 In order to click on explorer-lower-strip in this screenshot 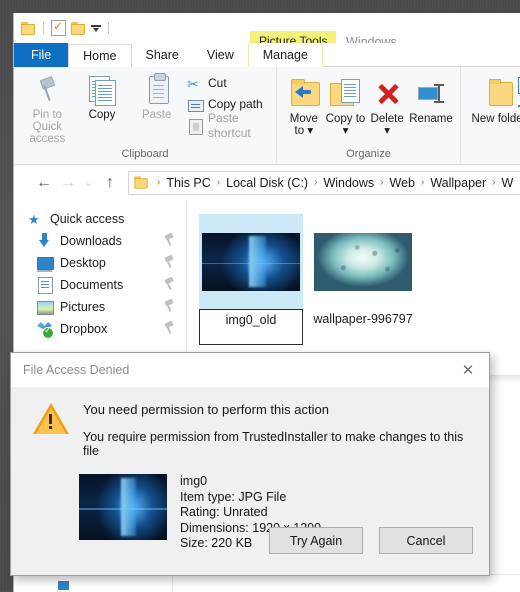, I will do `click(267, 583)`.